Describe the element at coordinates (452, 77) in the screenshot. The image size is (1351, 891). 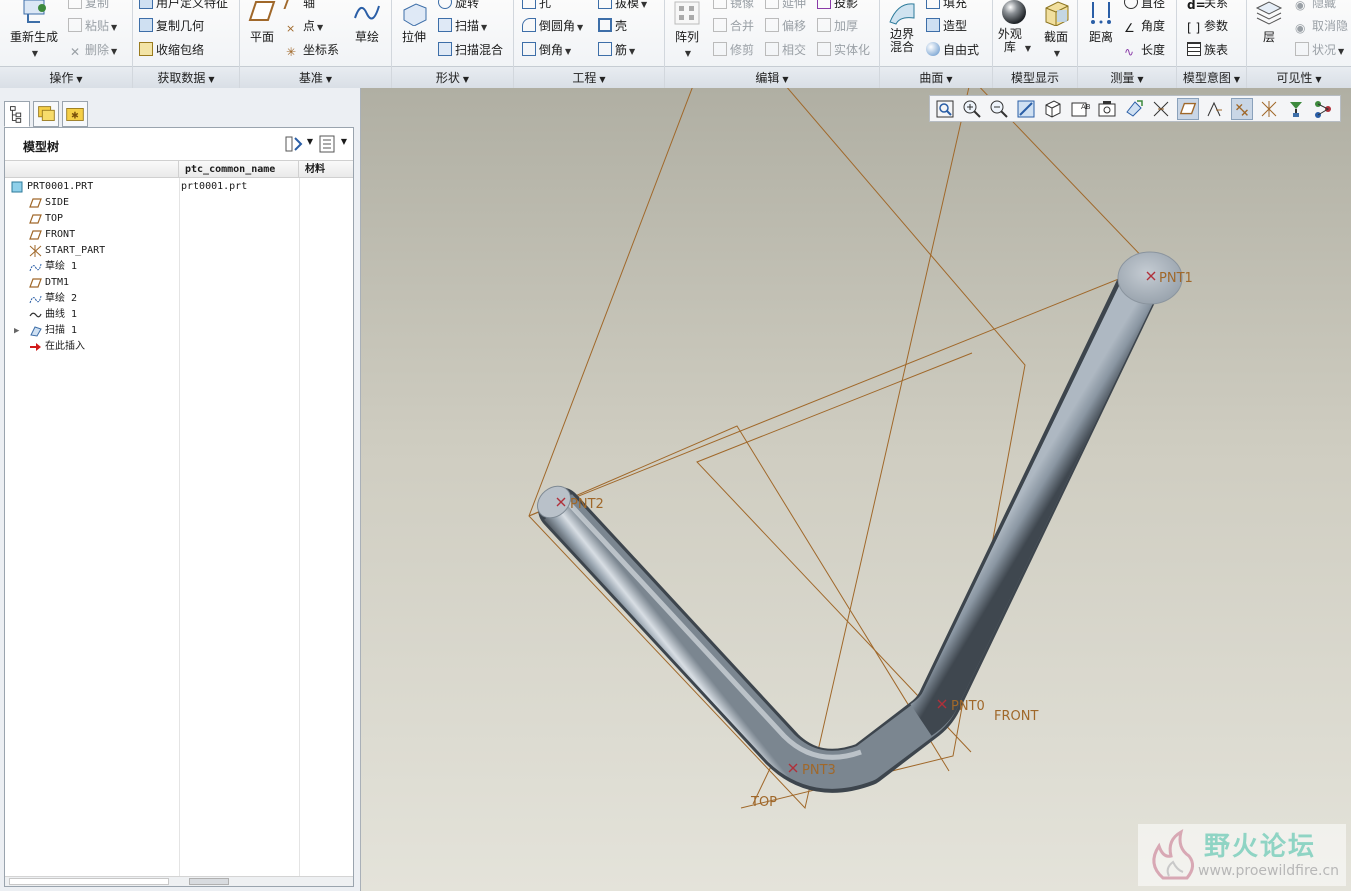
I see `group-label-shapes: 形状 ▼` at that location.